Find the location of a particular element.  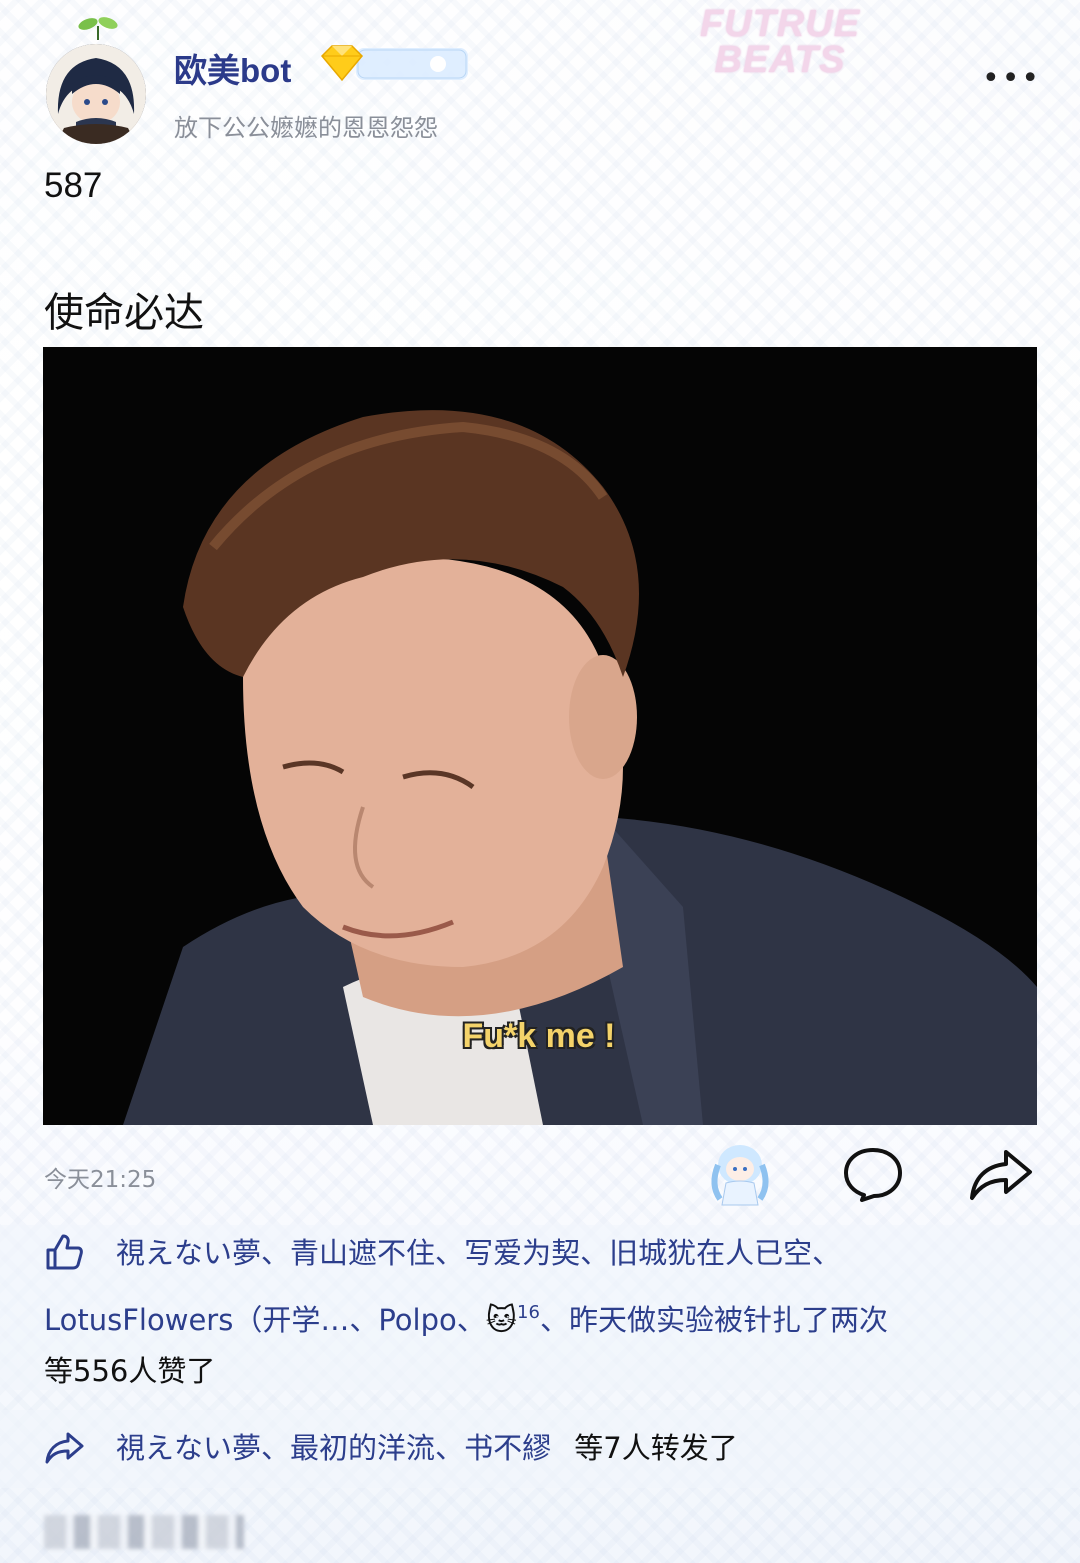

post-title: 使命必达 is located at coordinates (124, 313).